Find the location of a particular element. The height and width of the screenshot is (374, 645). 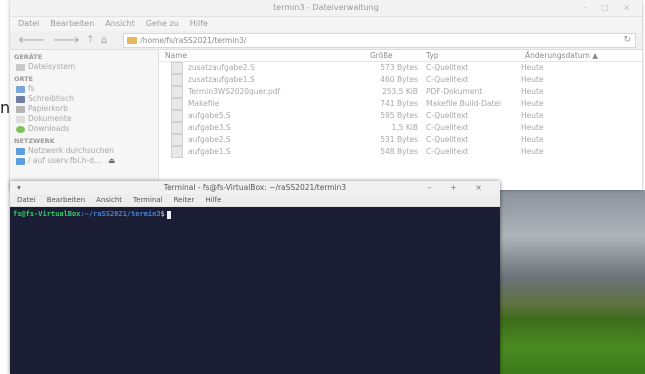

terminal-menu-reiter: Reiter is located at coordinates (184, 200).